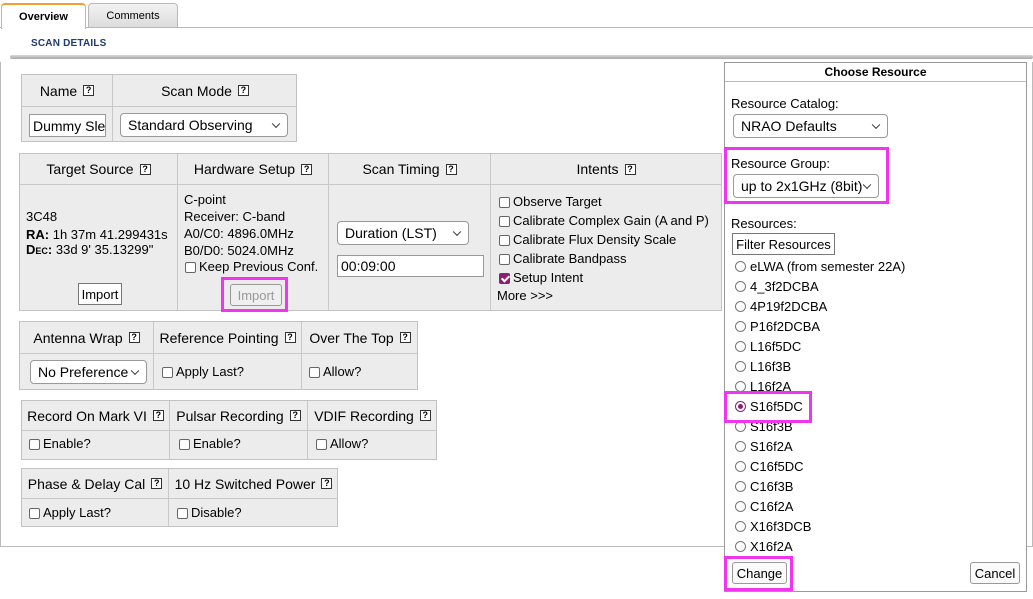 Image resolution: width=1033 pixels, height=599 pixels. What do you see at coordinates (410, 248) in the screenshot?
I see `scan-timing-cell` at bounding box center [410, 248].